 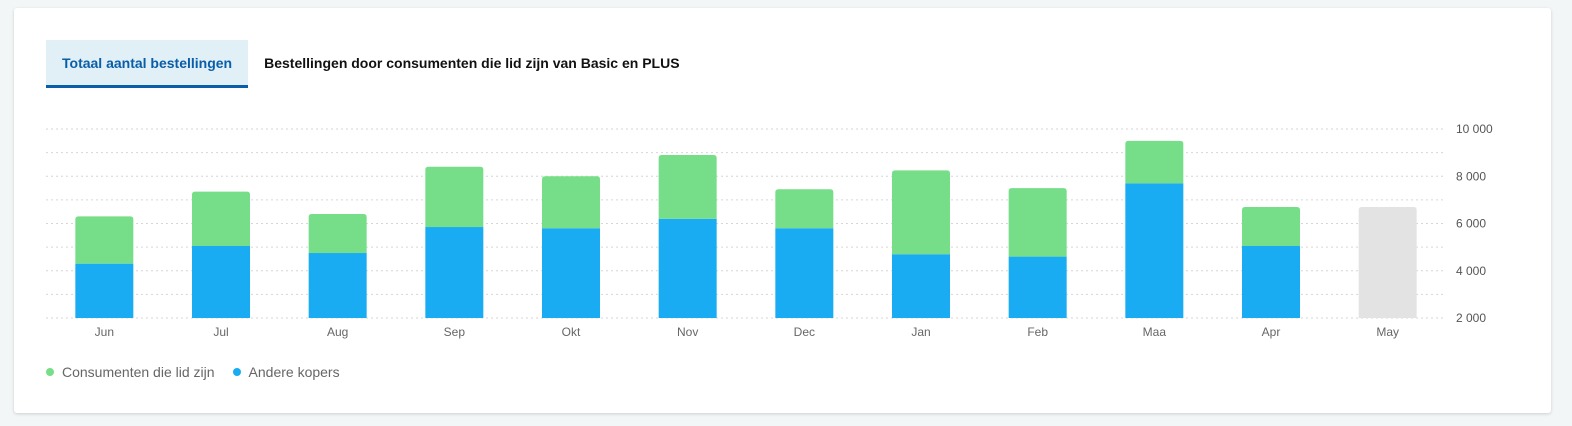 I want to click on bar-members-feb, so click(x=1037, y=222).